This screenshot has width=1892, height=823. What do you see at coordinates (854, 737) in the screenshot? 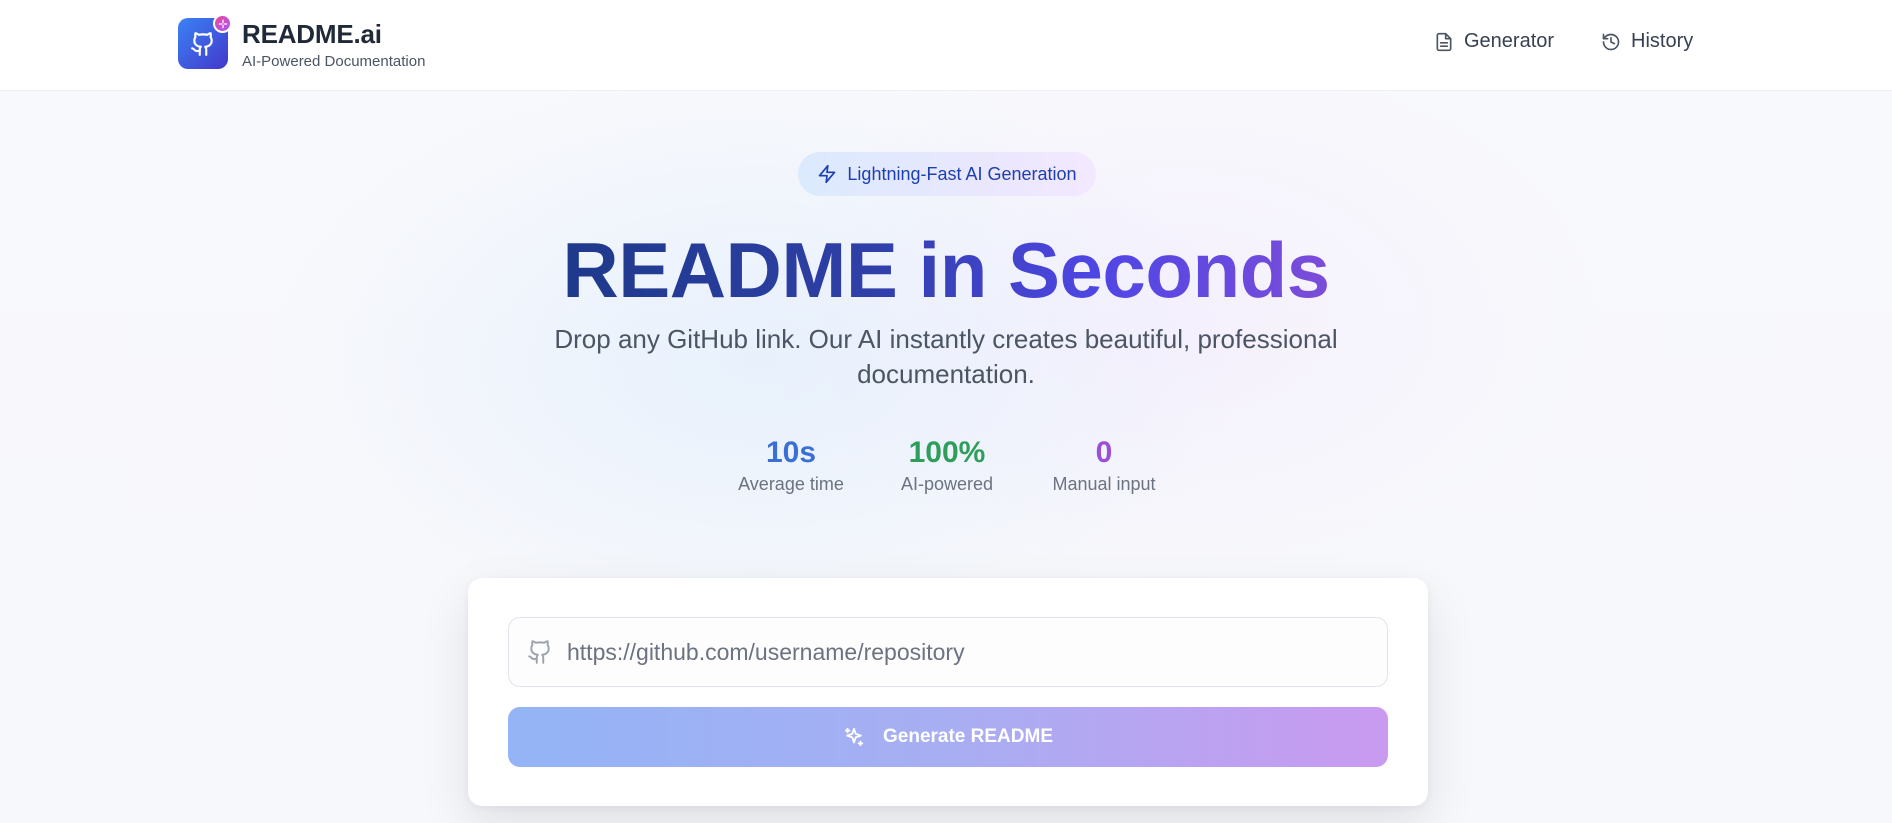
I see `sparkles-icon` at bounding box center [854, 737].